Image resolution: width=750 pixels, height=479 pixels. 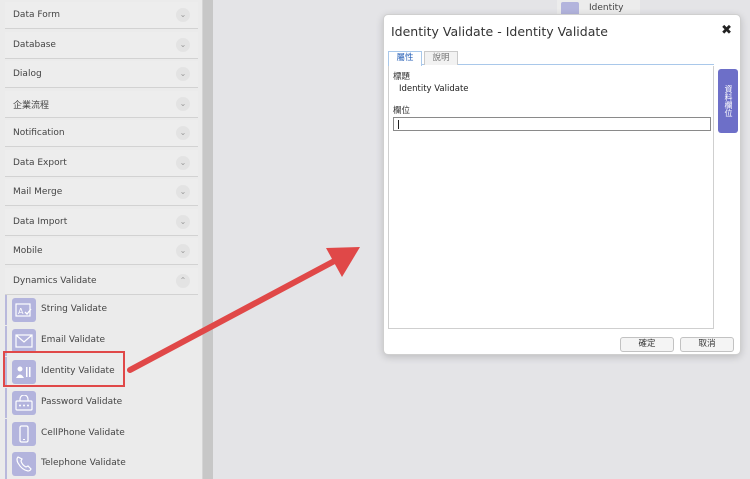 What do you see at coordinates (434, 89) in the screenshot?
I see `title-value: Identity Validate` at bounding box center [434, 89].